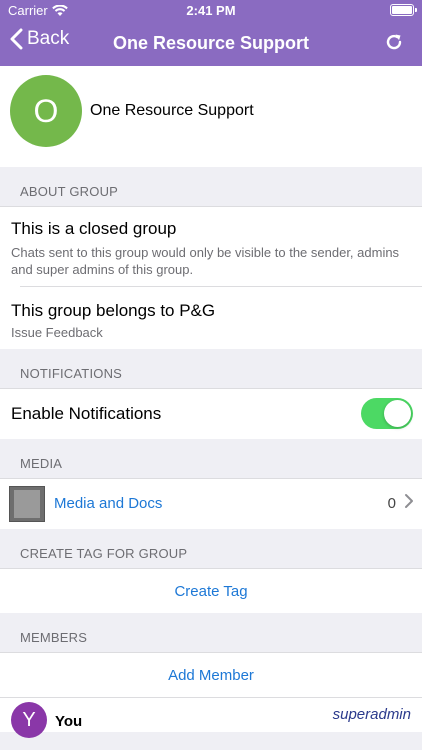 Image resolution: width=422 pixels, height=750 pixels. What do you see at coordinates (211, 187) in the screenshot?
I see `about-section-header: ABOUT GROUP` at bounding box center [211, 187].